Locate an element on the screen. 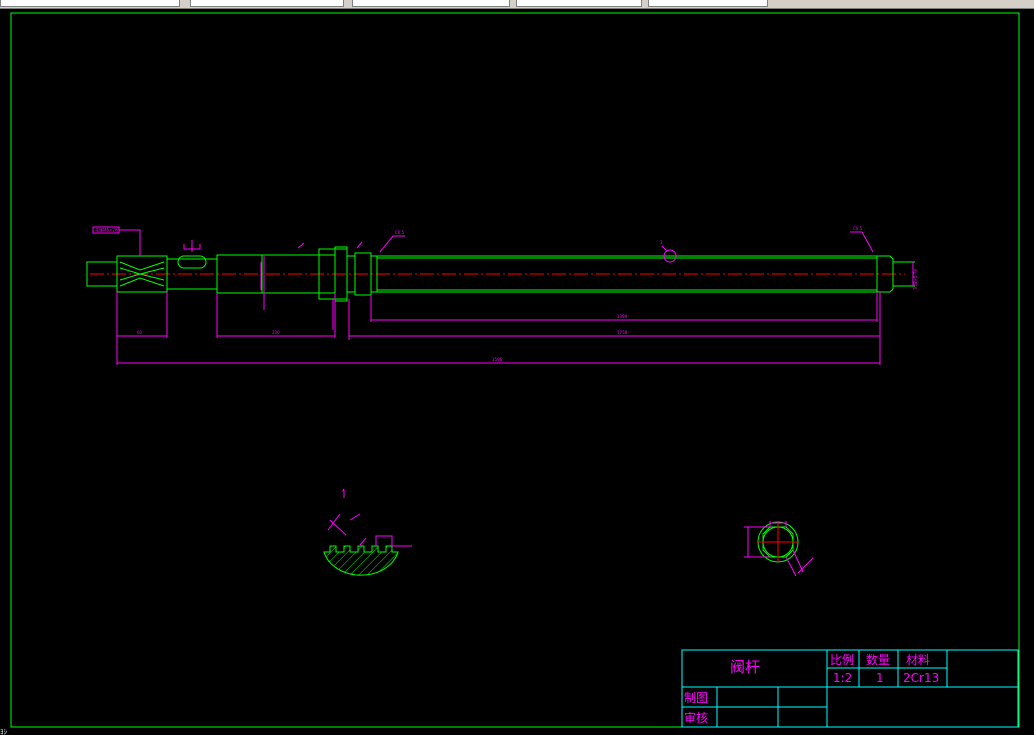 This screenshot has width=1034, height=735. scale-value: 1:2 is located at coordinates (842, 678).